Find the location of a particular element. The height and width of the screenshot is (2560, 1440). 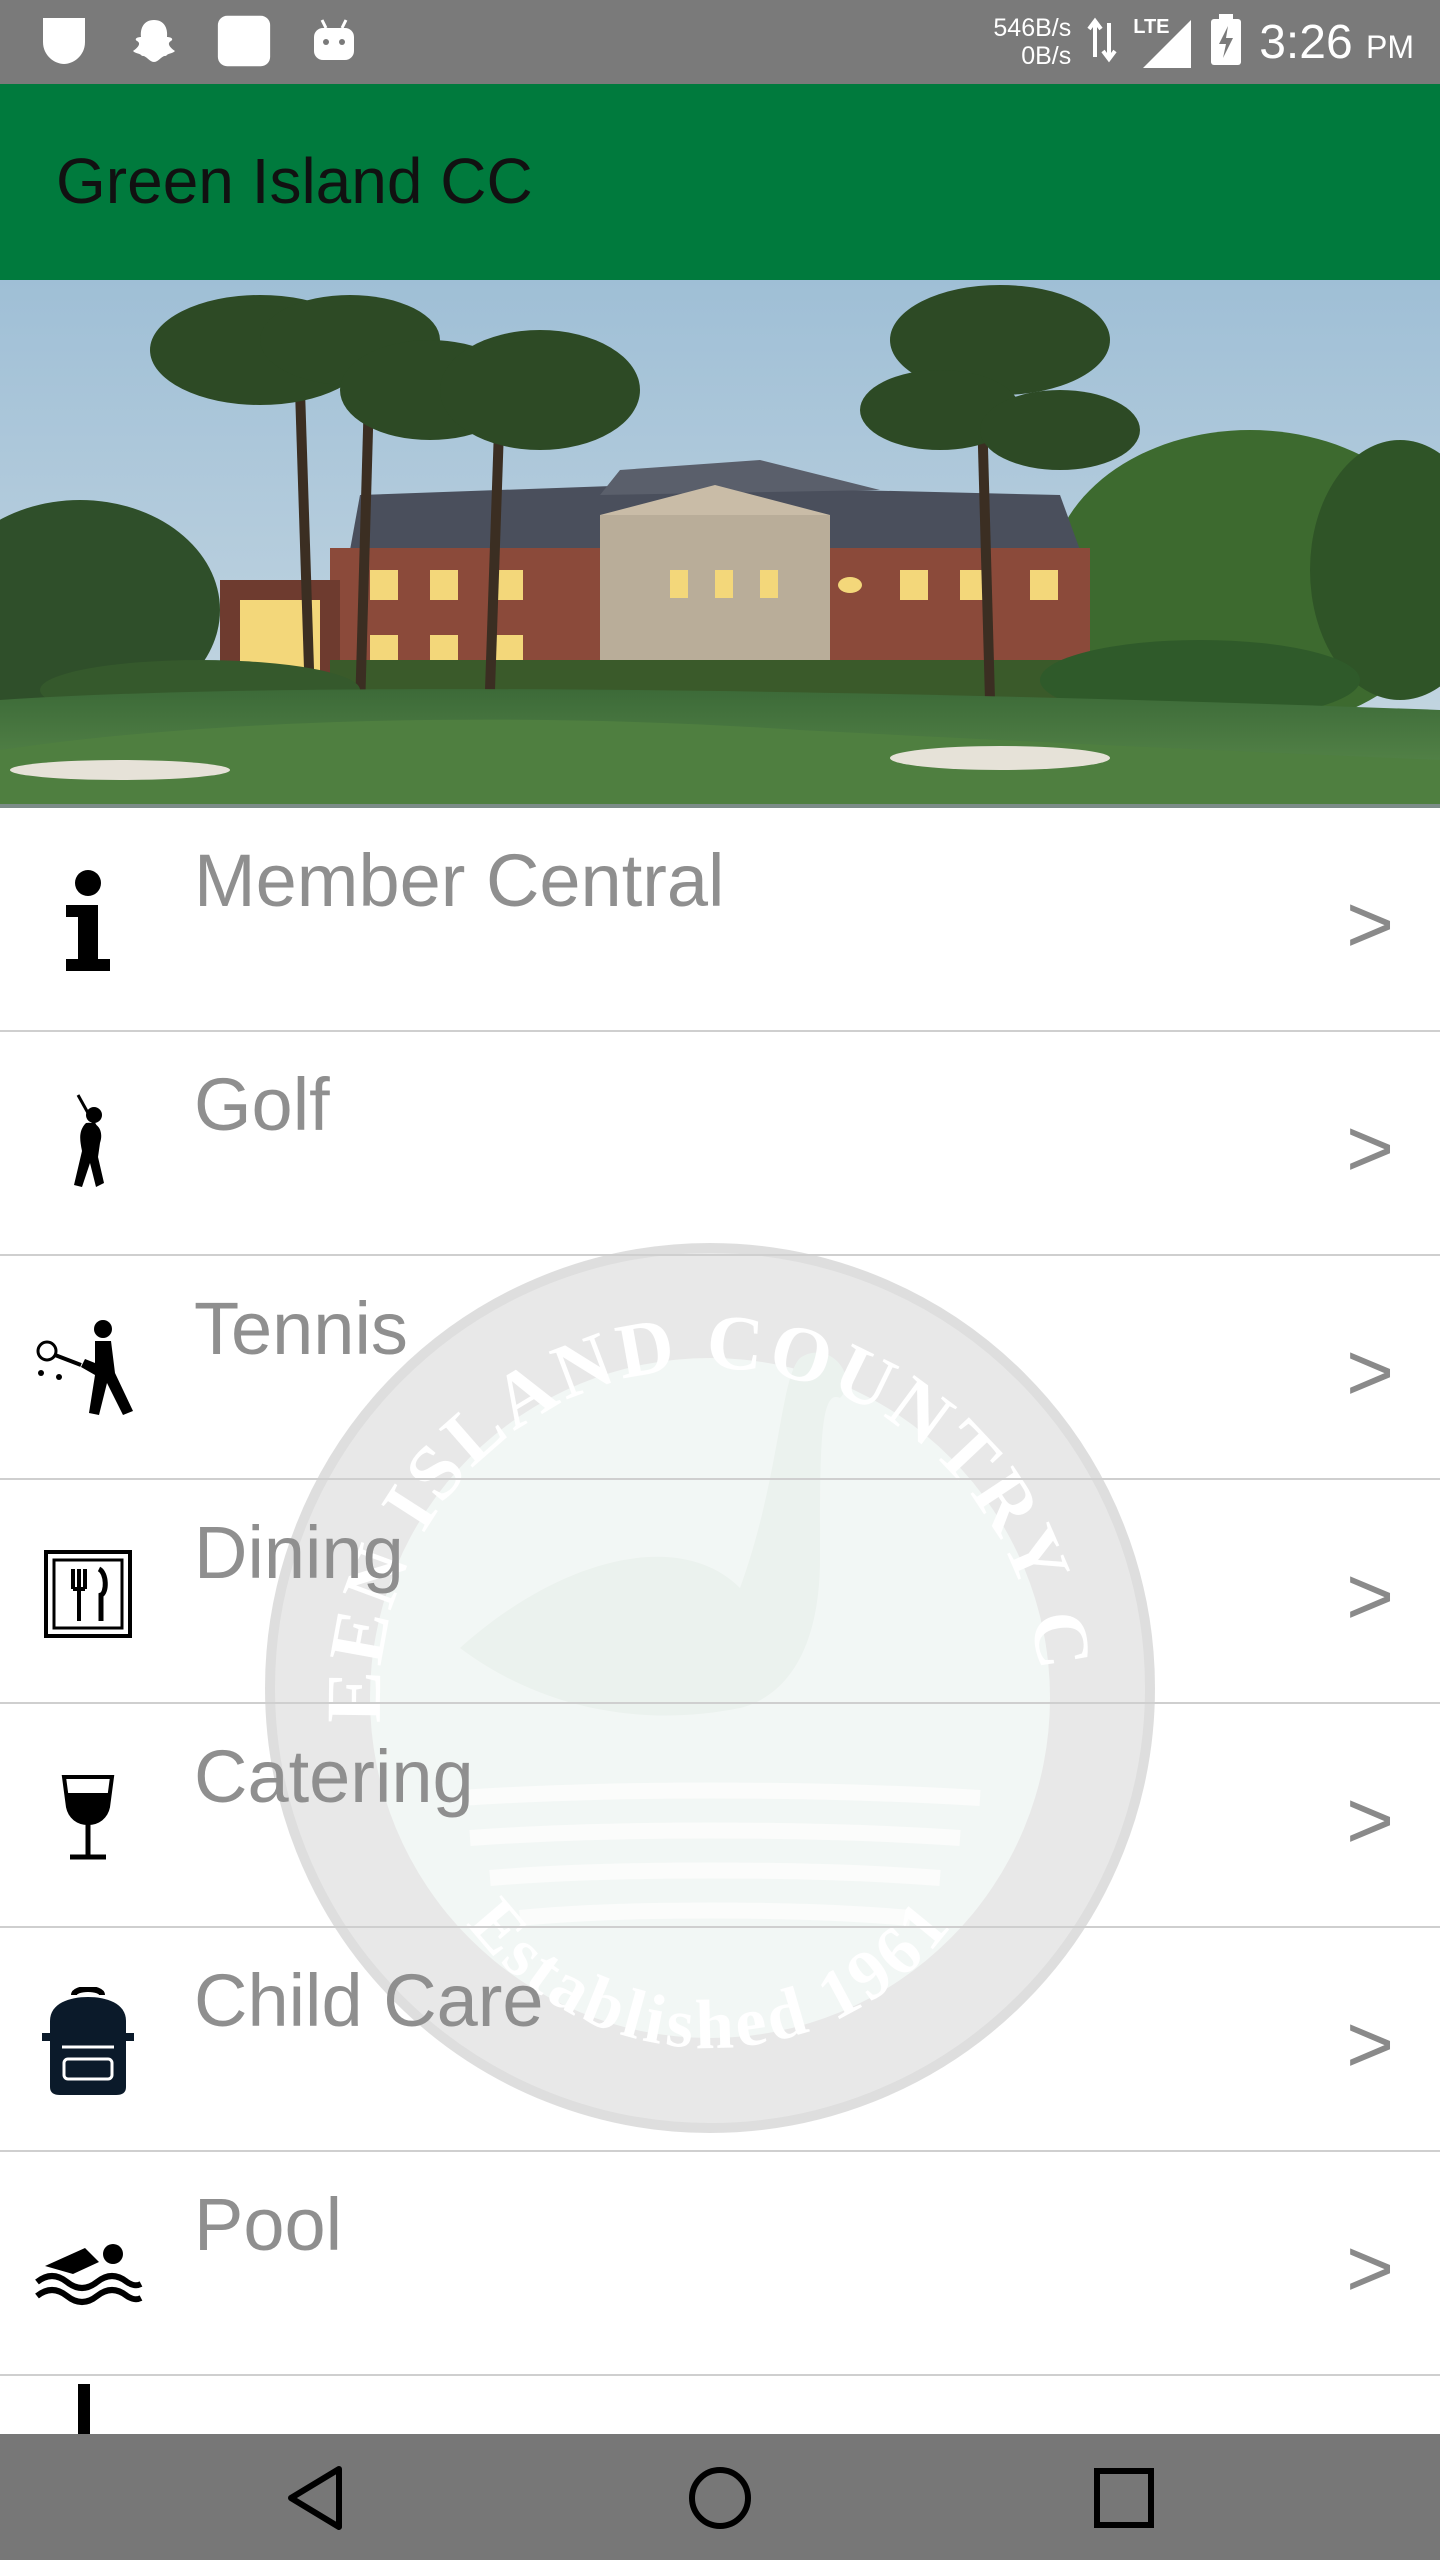

clock: 3:26 PM is located at coordinates (1336, 42).